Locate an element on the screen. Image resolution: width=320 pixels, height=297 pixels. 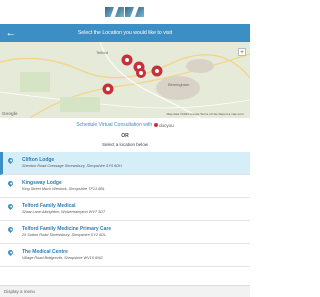
map-label-telford: Telford is located at coordinates (102, 52).